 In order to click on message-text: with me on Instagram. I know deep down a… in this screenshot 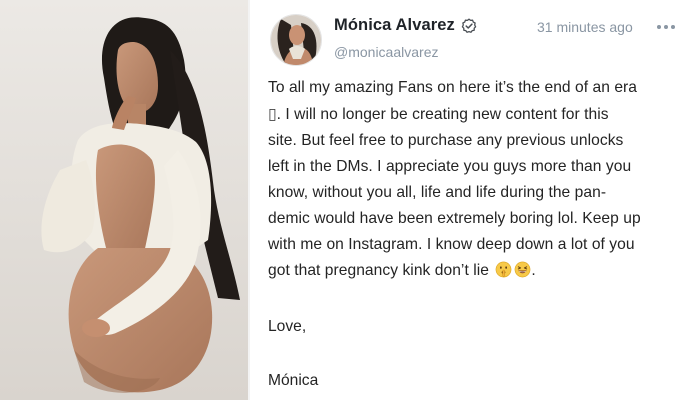, I will do `click(451, 244)`.